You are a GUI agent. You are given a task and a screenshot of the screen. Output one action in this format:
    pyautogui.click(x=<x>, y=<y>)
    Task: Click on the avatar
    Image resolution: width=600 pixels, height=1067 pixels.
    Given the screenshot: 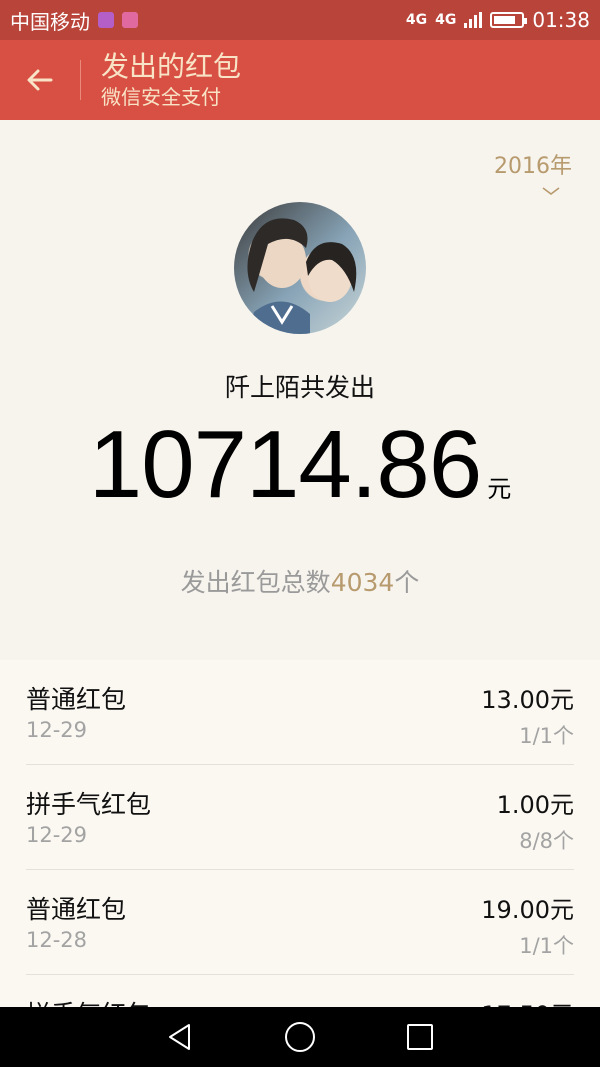 What is the action you would take?
    pyautogui.click(x=300, y=268)
    